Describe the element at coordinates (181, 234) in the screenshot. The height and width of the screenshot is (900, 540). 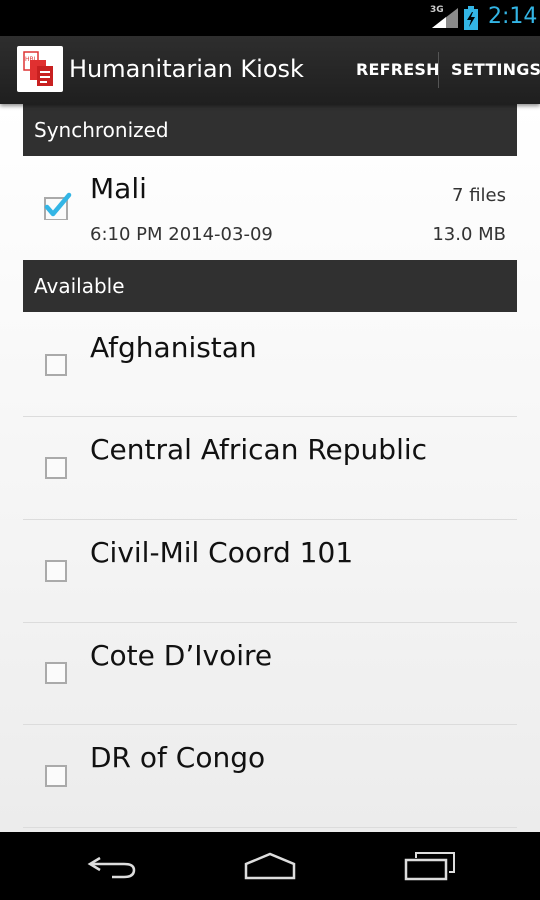
I see `sync-timestamp: 6:10 PM 2014-03-09` at that location.